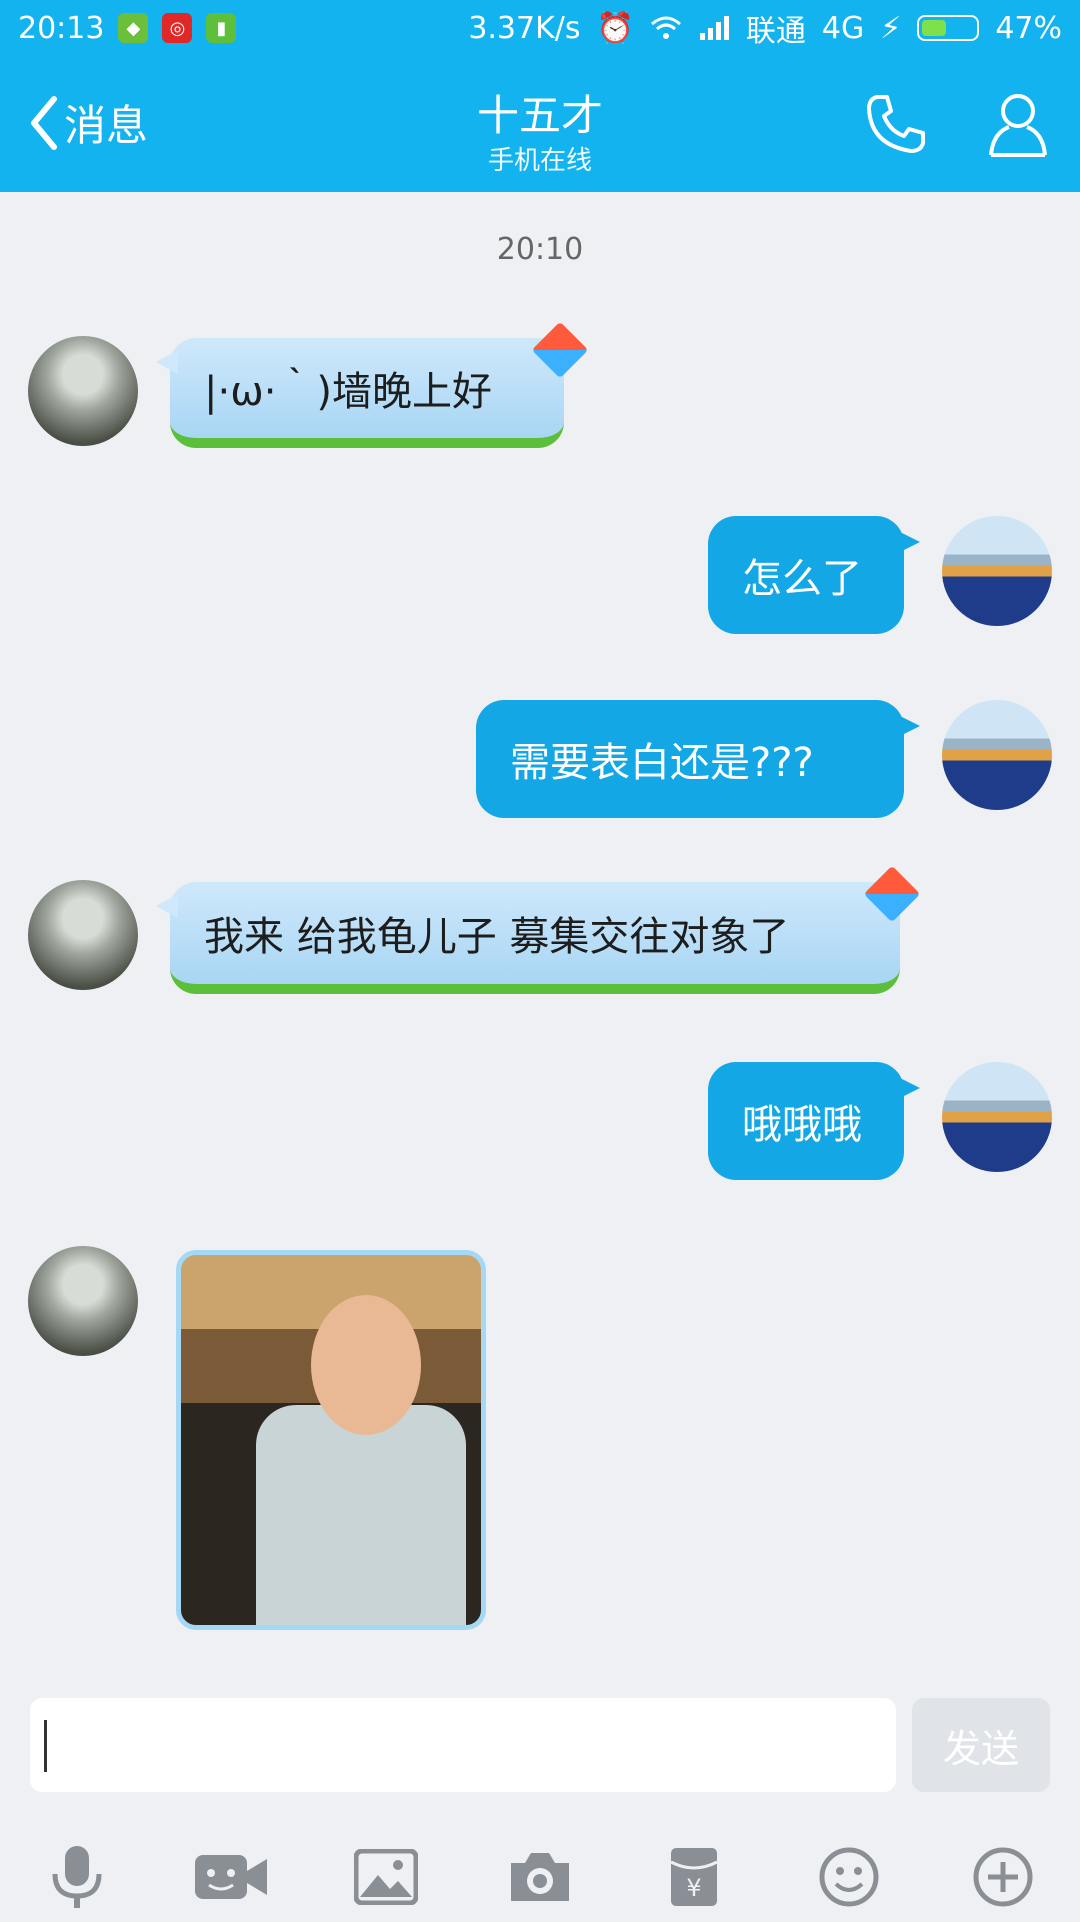 This screenshot has height=1922, width=1080. What do you see at coordinates (1003, 1877) in the screenshot?
I see `plus-icon` at bounding box center [1003, 1877].